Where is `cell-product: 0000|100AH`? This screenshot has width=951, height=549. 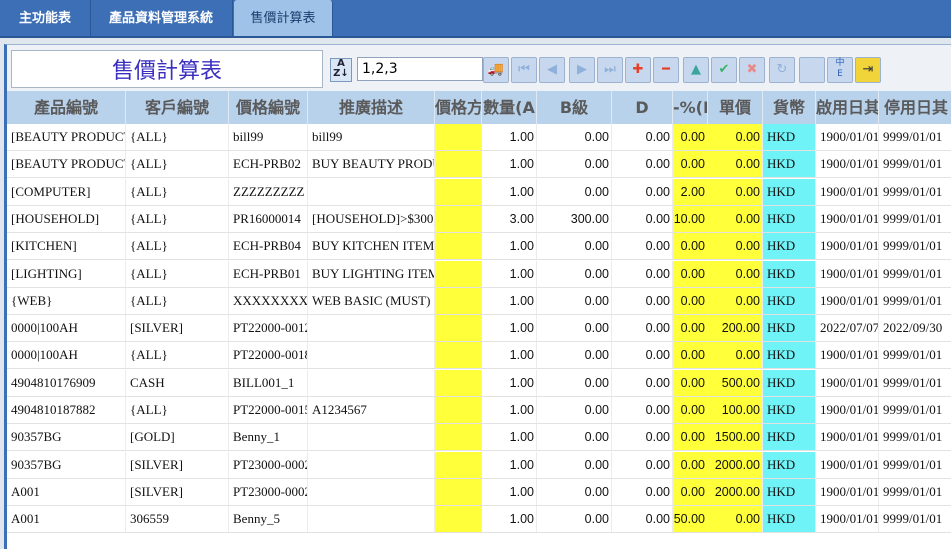 cell-product: 0000|100AH is located at coordinates (66, 355).